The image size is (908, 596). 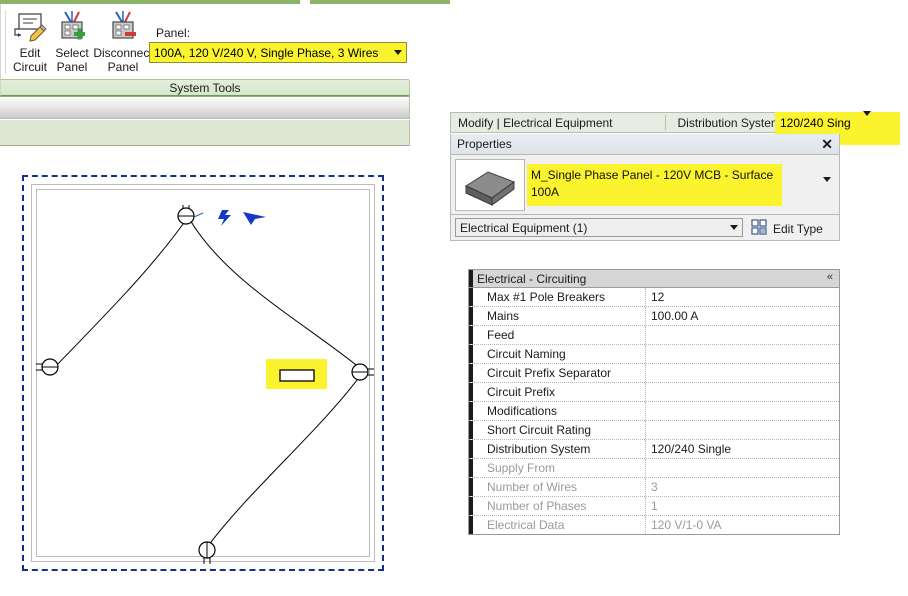 What do you see at coordinates (30, 28) in the screenshot?
I see `edit-circuit-icon` at bounding box center [30, 28].